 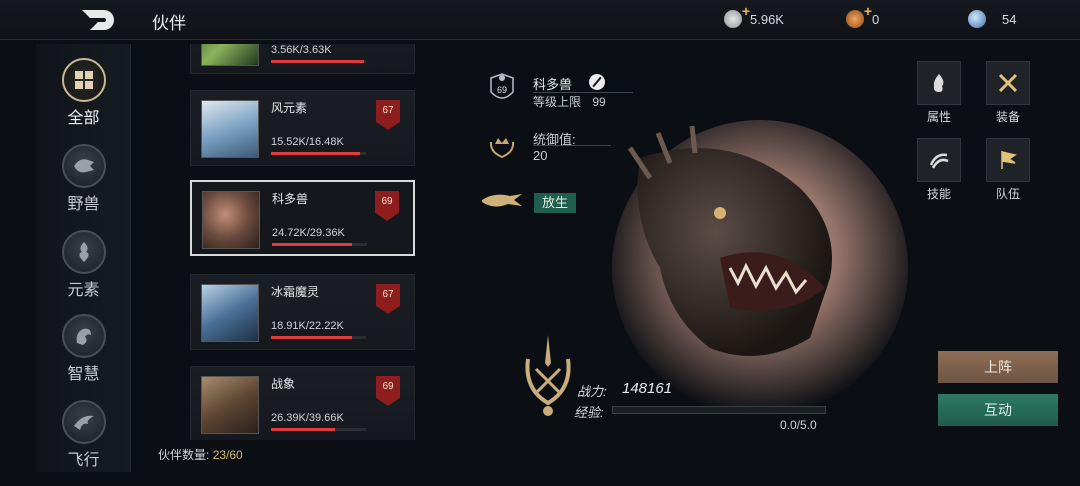 I want to click on crown-laurel-icon, so click(x=502, y=148).